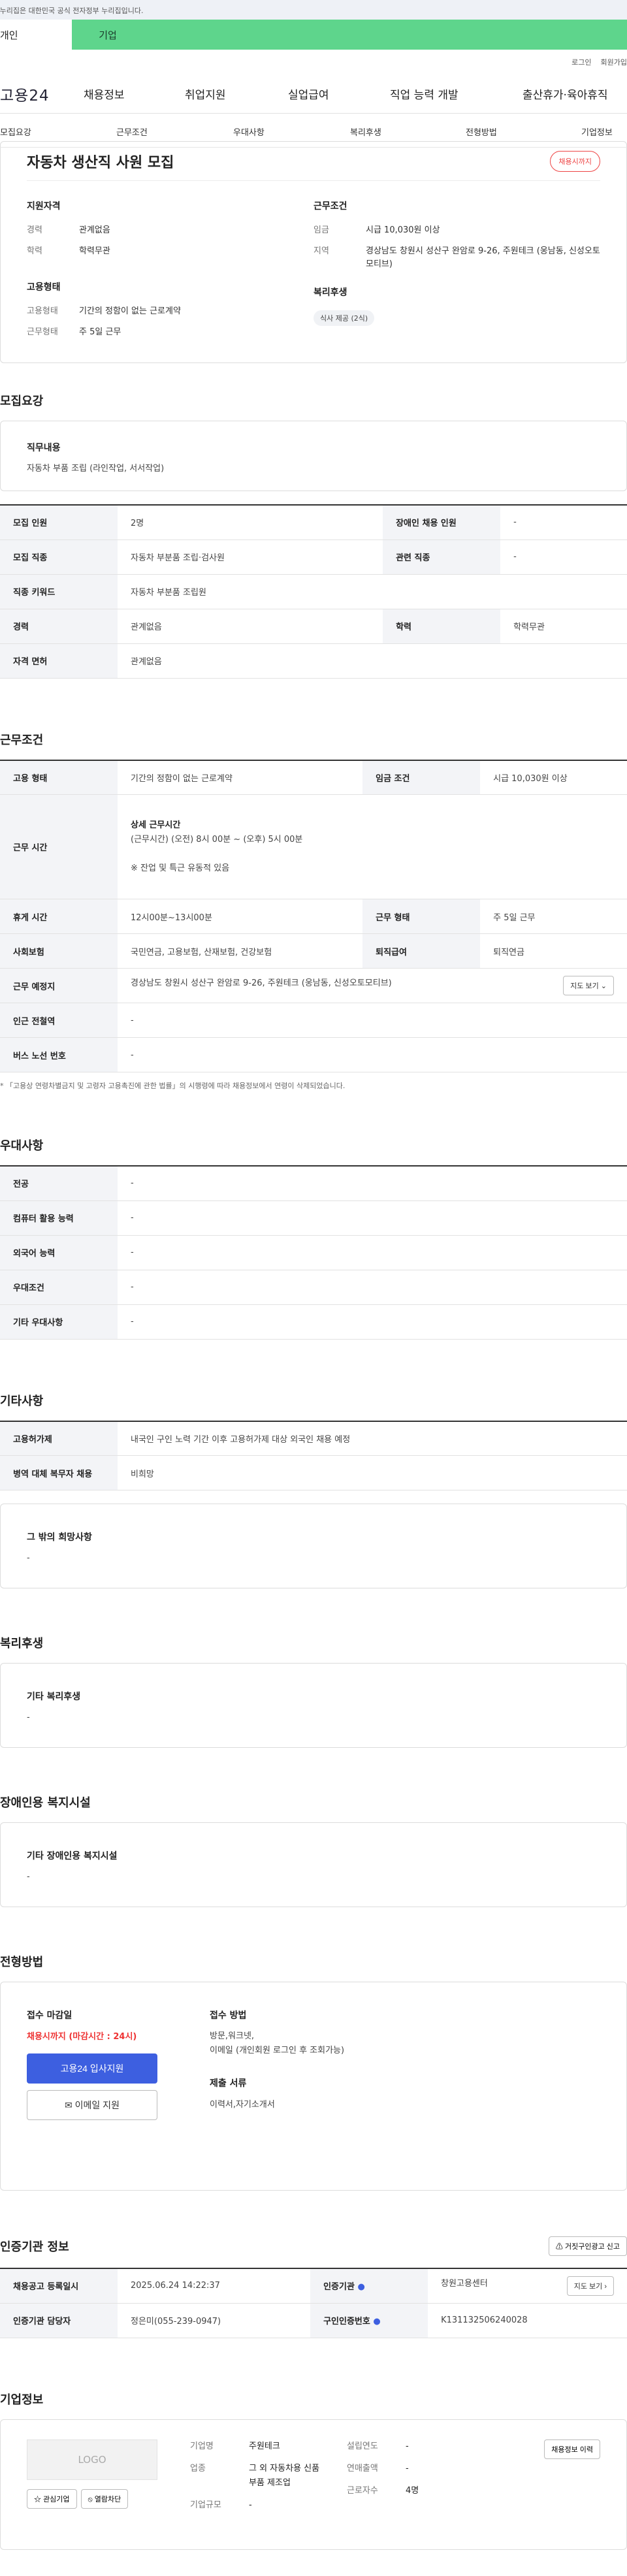 Image resolution: width=627 pixels, height=2576 pixels. I want to click on welfare-box: 기타 복리후생 -, so click(313, 1705).